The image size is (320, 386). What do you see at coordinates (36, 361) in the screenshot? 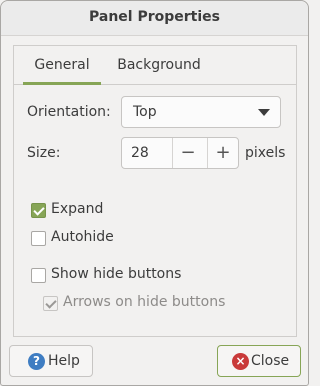
I see `help-icon: ?` at bounding box center [36, 361].